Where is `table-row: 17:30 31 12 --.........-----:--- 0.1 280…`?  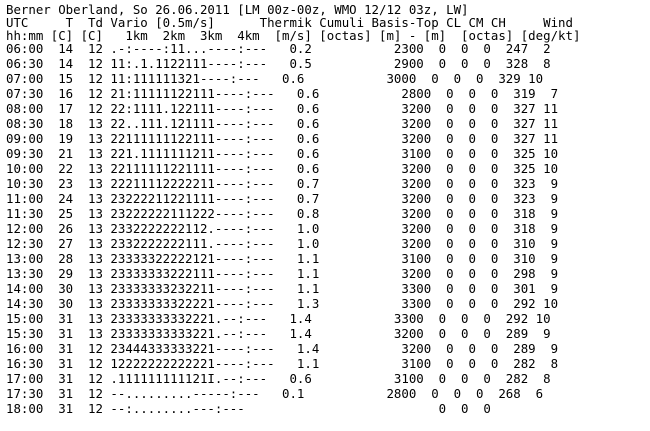 table-row: 17:30 31 12 --.........-----:--- 0.1 280… is located at coordinates (275, 393).